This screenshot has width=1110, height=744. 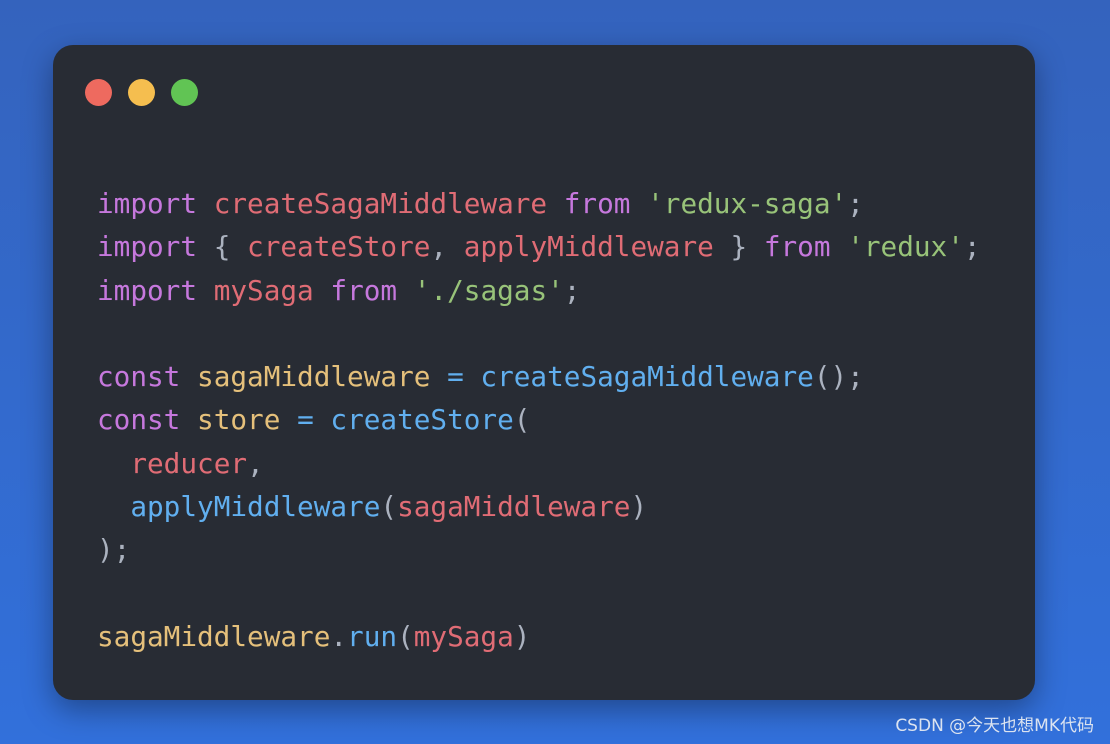 I want to click on code-token-variable: sagaMiddleware, so click(x=514, y=507).